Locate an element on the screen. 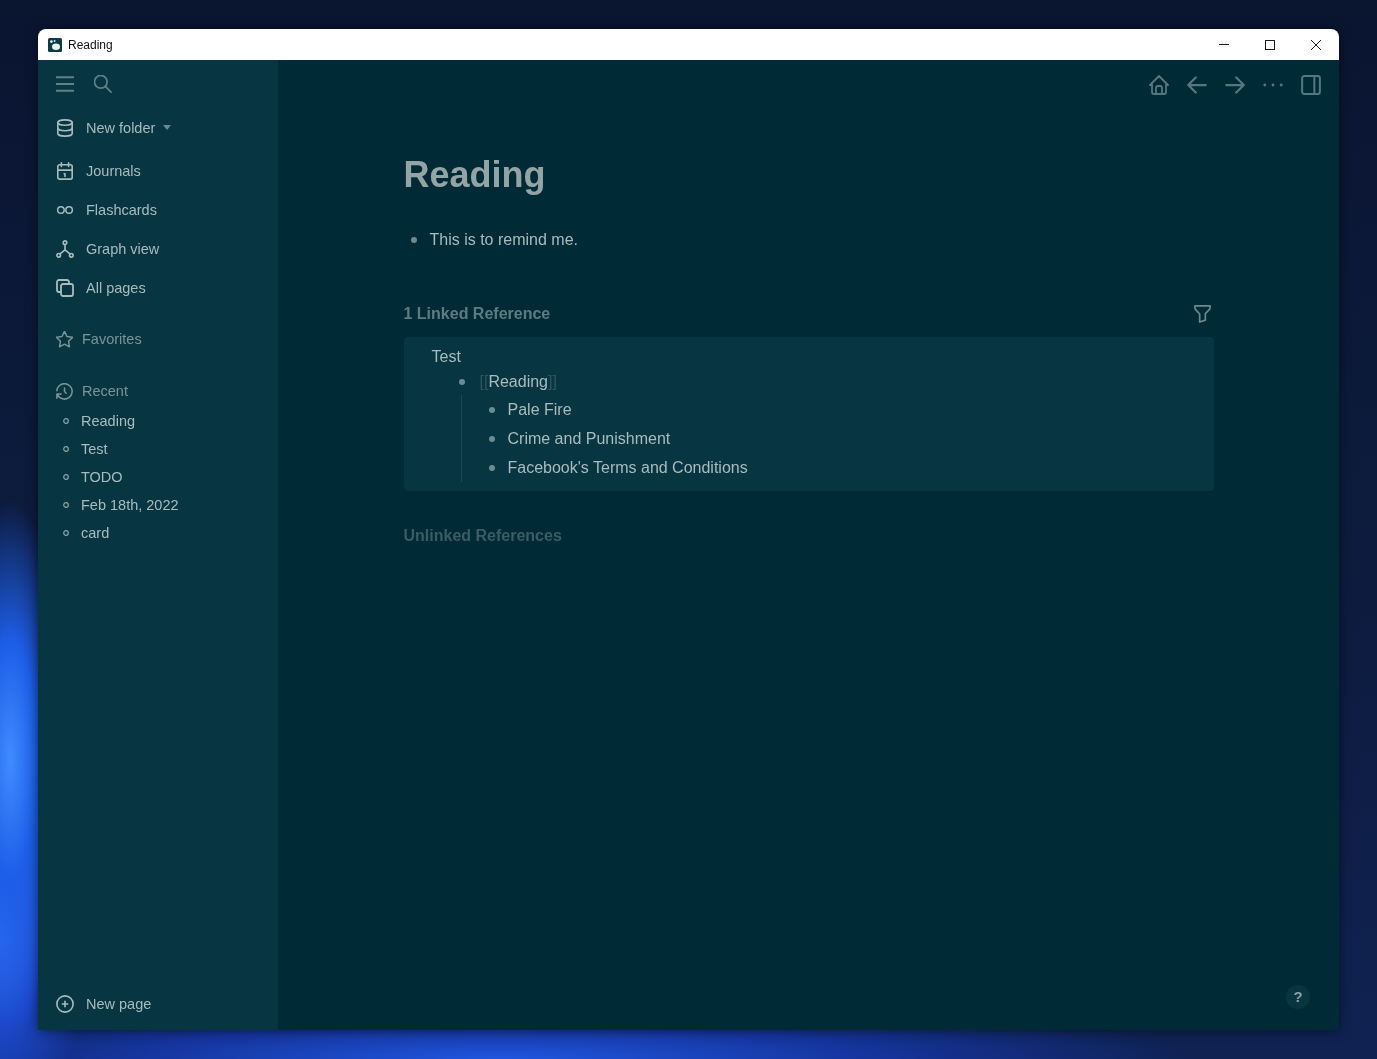 The height and width of the screenshot is (1059, 1377). block-text: Crime and Punishment is located at coordinates (589, 438).